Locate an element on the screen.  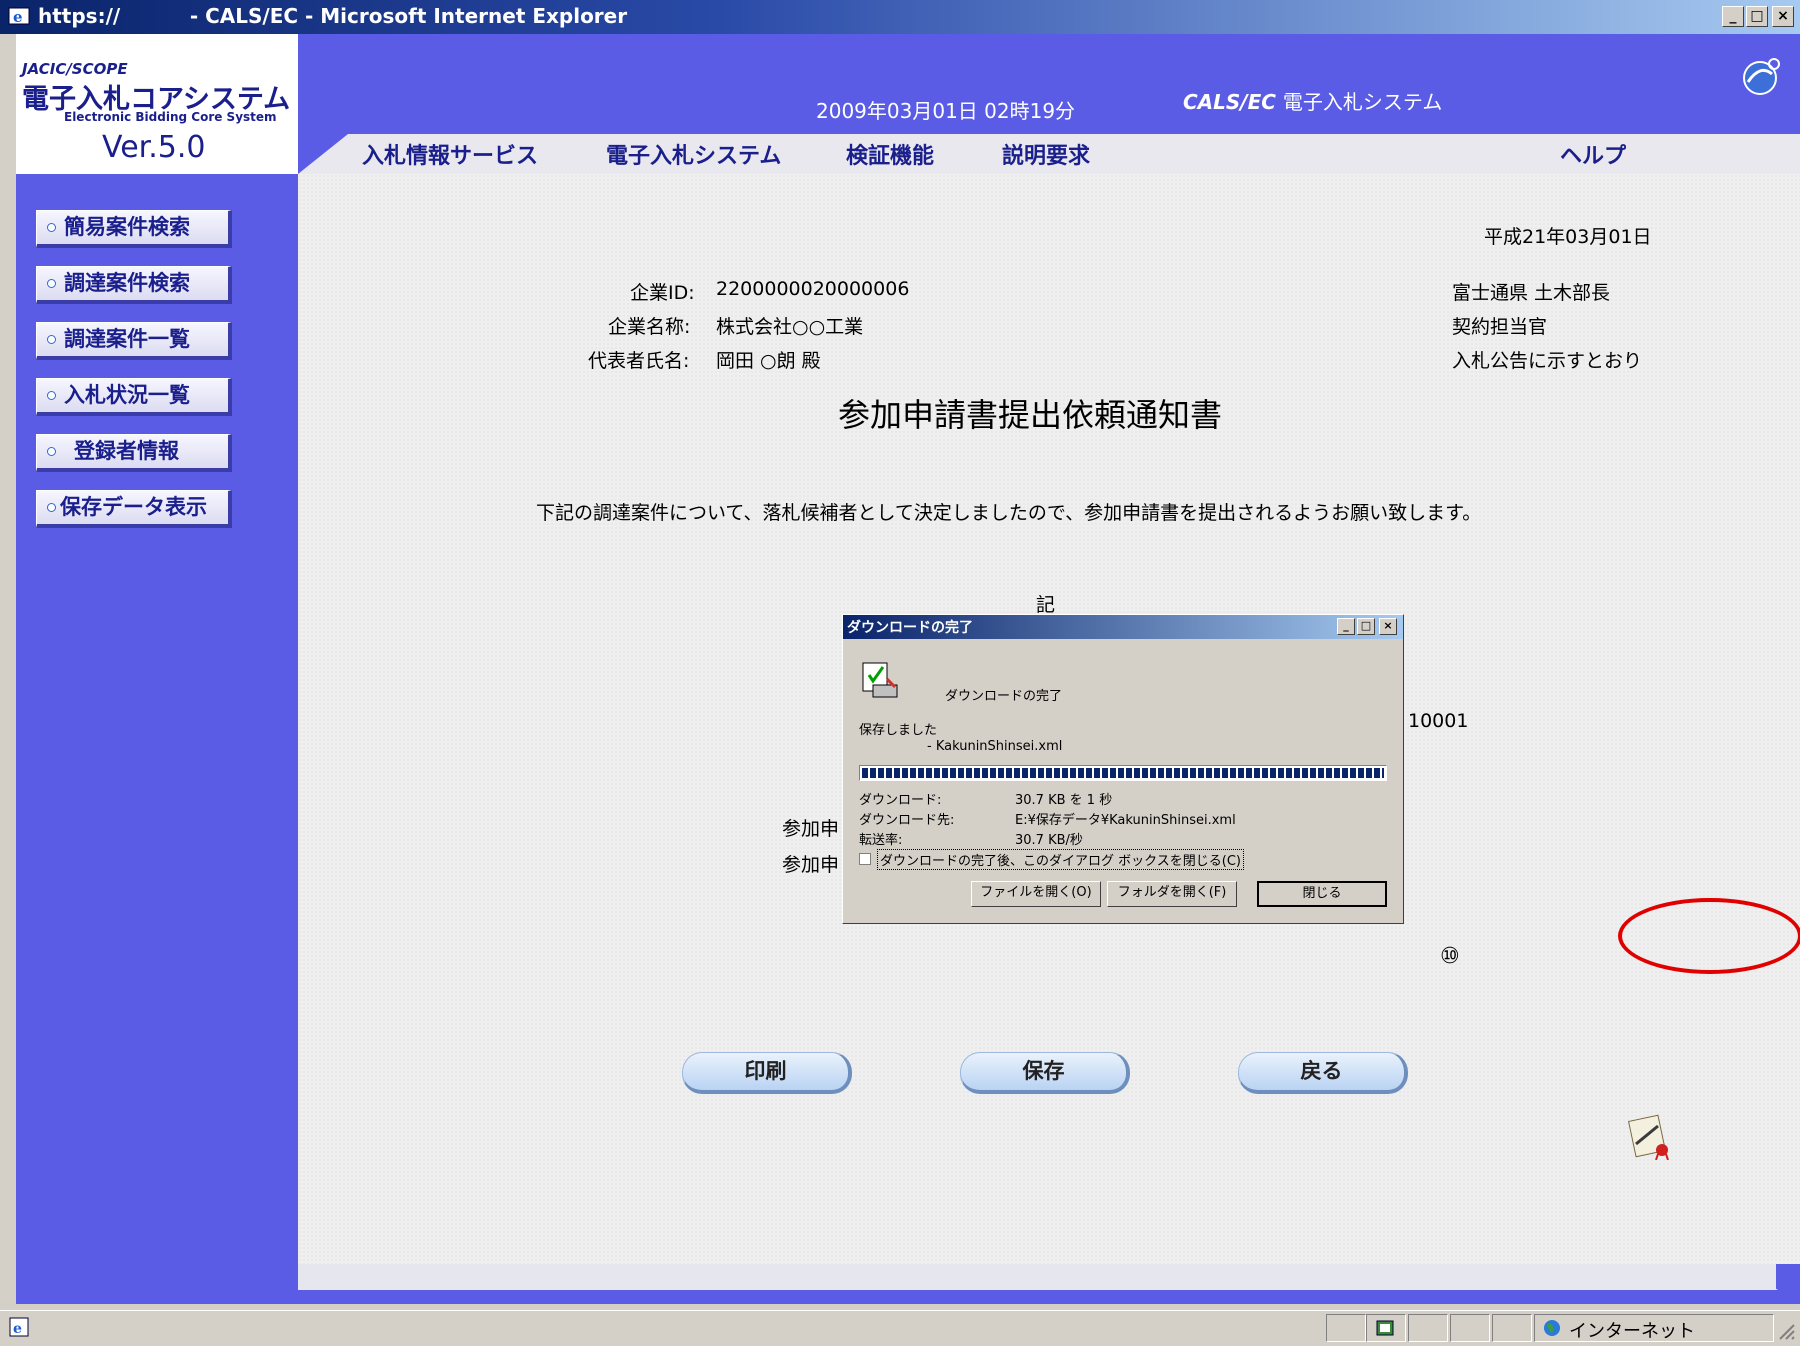
globe-icon is located at coordinates (1761, 76).